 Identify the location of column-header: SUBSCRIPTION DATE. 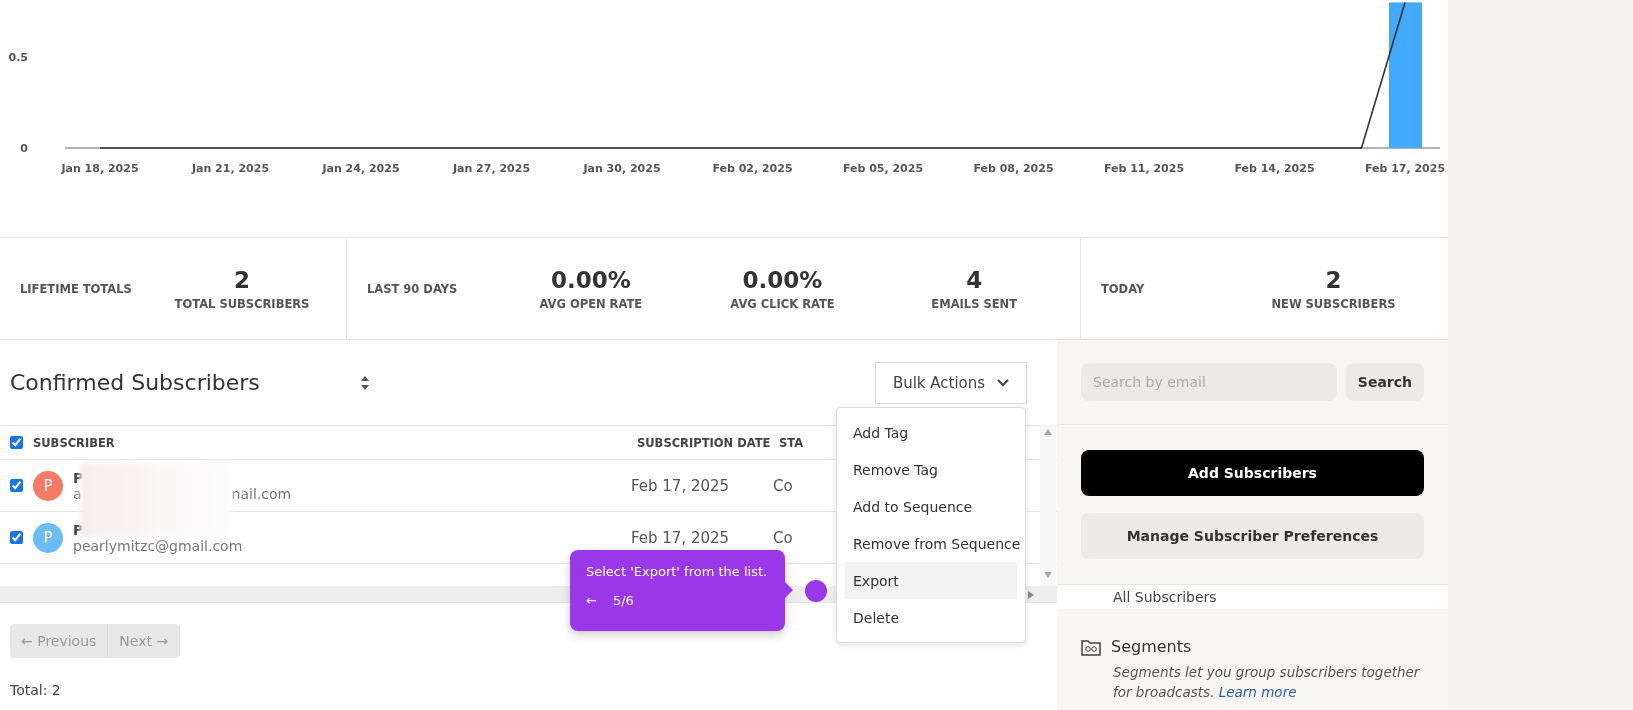
(704, 442).